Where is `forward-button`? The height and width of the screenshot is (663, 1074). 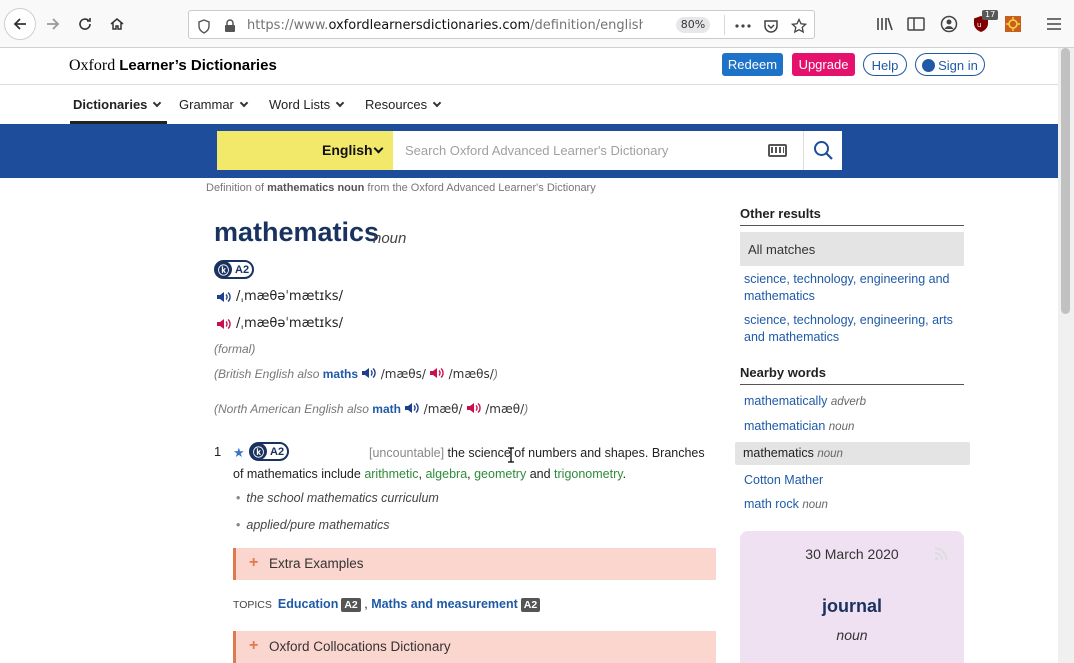 forward-button is located at coordinates (53, 24).